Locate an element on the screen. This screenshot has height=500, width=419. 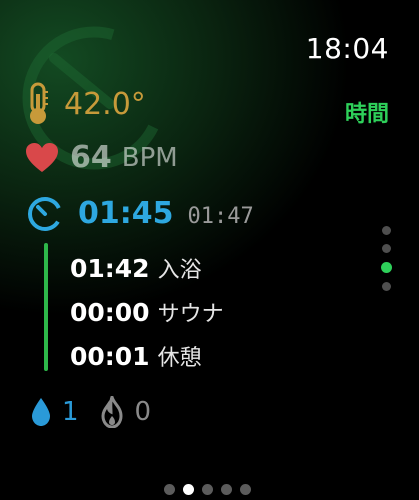
counts-row: 1 0 is located at coordinates (100, 412).